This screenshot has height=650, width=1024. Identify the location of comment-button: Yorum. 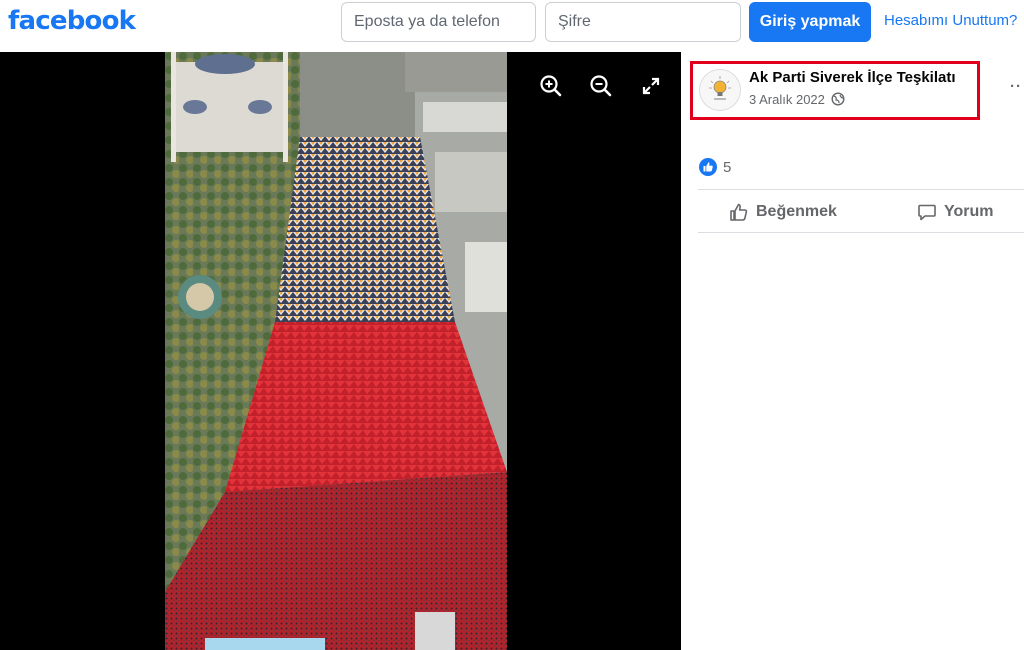
(955, 212).